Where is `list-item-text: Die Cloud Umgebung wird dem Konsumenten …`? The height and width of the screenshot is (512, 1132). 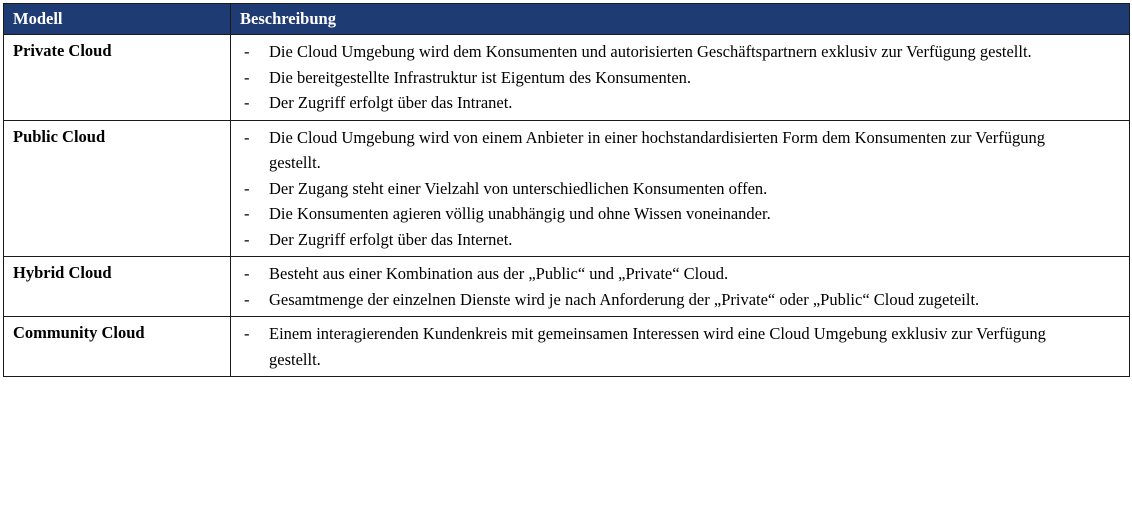 list-item-text: Die Cloud Umgebung wird dem Konsumenten … is located at coordinates (650, 51).